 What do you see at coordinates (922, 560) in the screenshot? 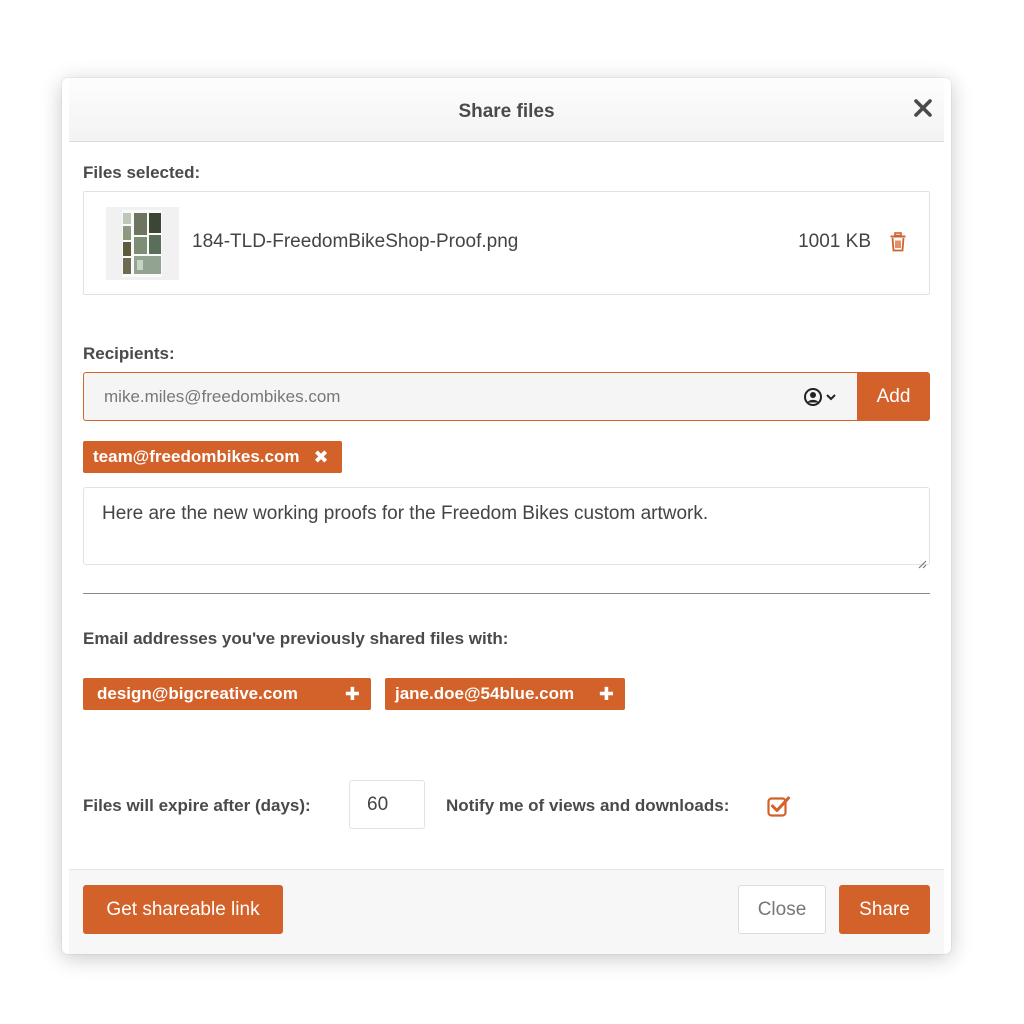
I see `resize-handle-icon` at bounding box center [922, 560].